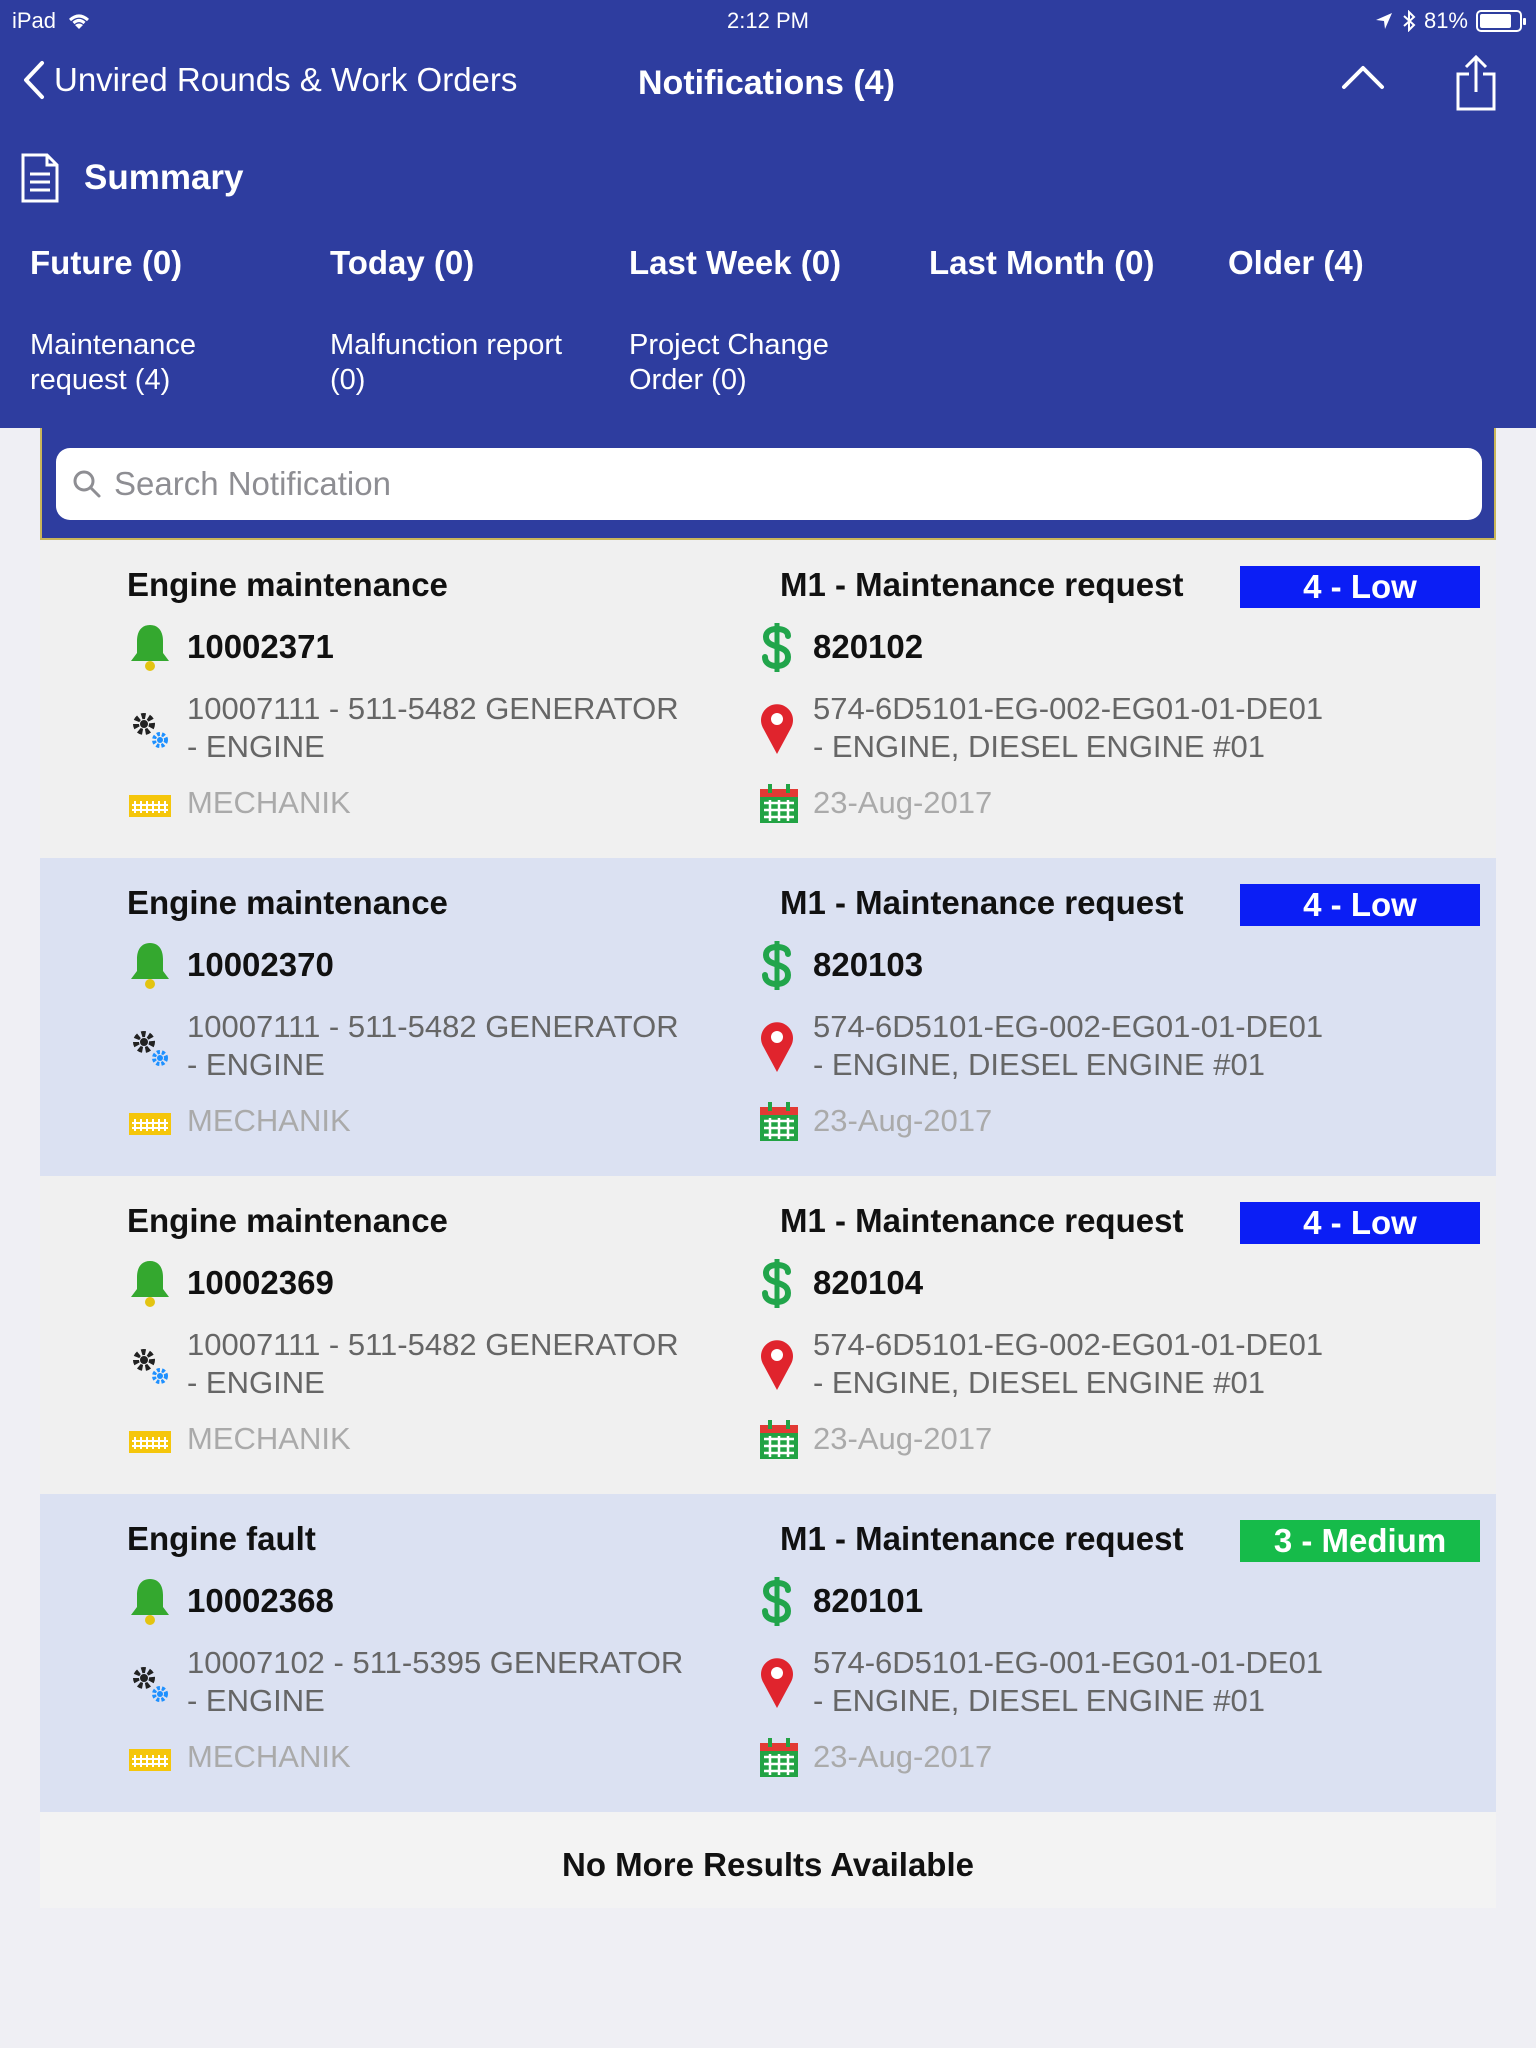 Image resolution: width=1536 pixels, height=2048 pixels. What do you see at coordinates (435, 1662) in the screenshot?
I see `equipment-line: 10007102 - 511-5395 GENERATOR` at bounding box center [435, 1662].